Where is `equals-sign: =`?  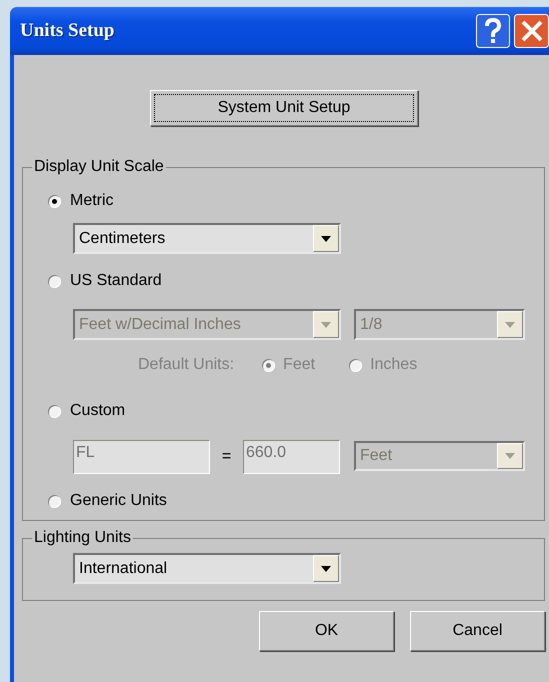 equals-sign: = is located at coordinates (226, 457).